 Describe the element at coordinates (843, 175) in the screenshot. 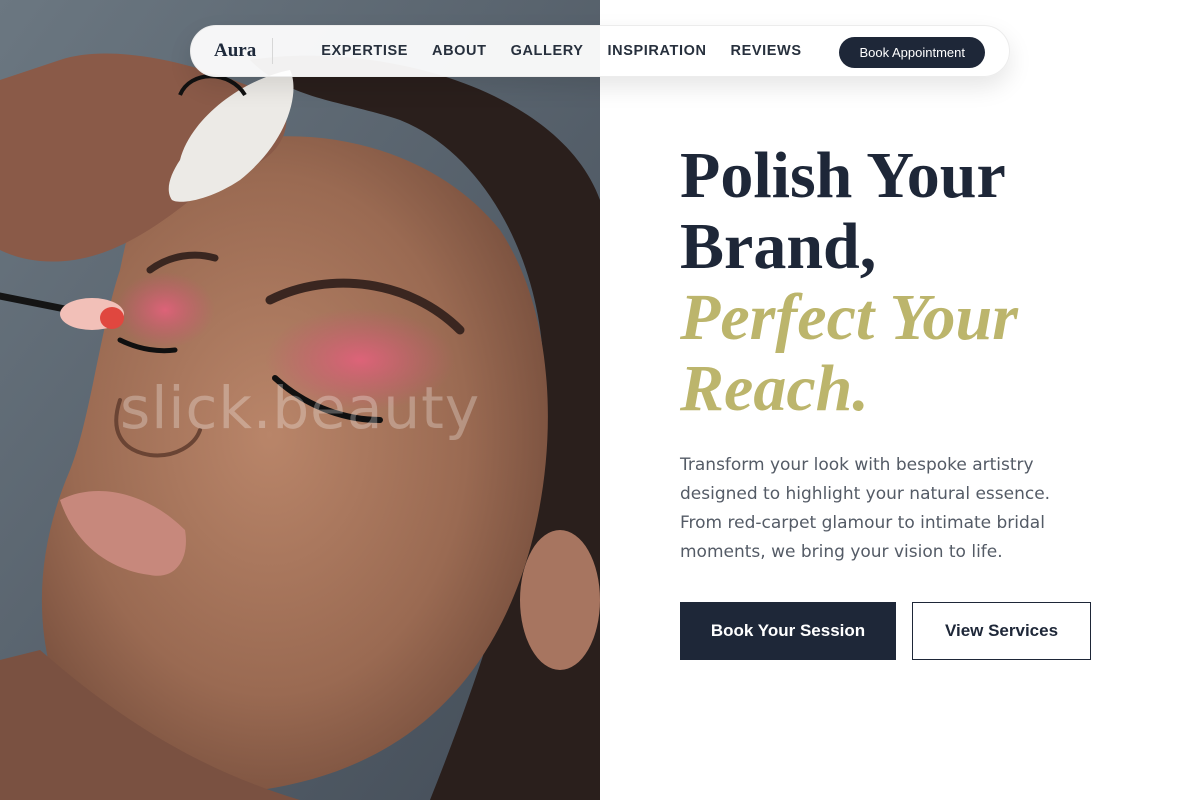

I see `headline-line-1: Polish Your` at that location.